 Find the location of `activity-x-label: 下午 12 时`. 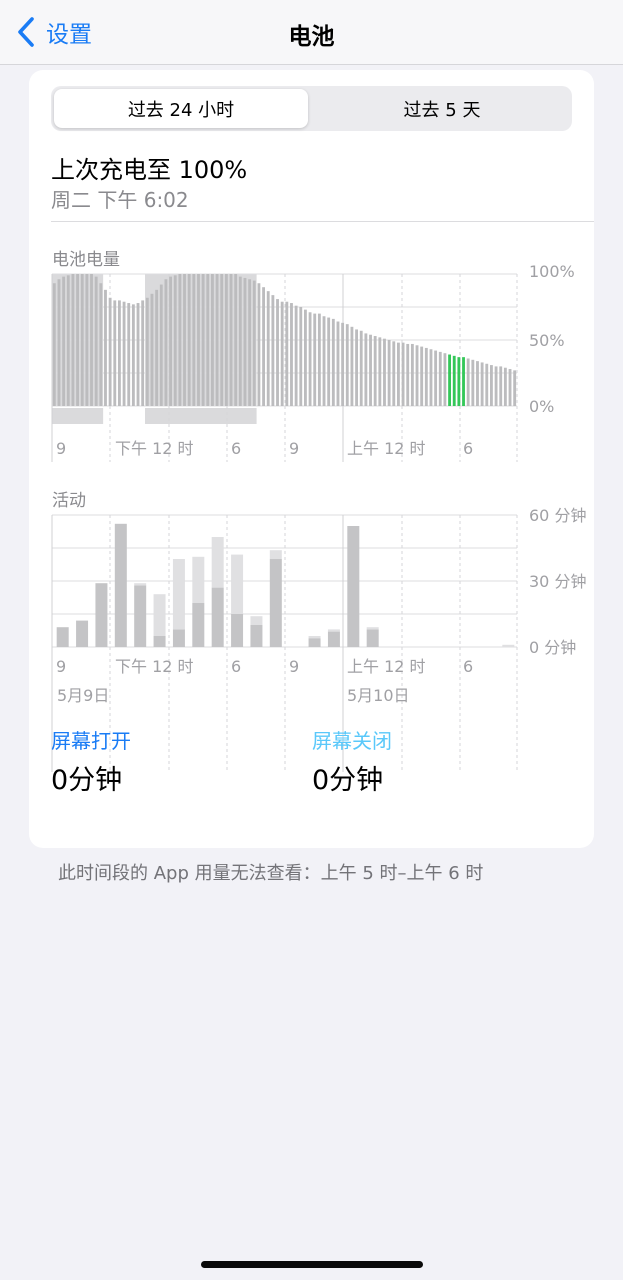

activity-x-label: 下午 12 时 is located at coordinates (154, 666).